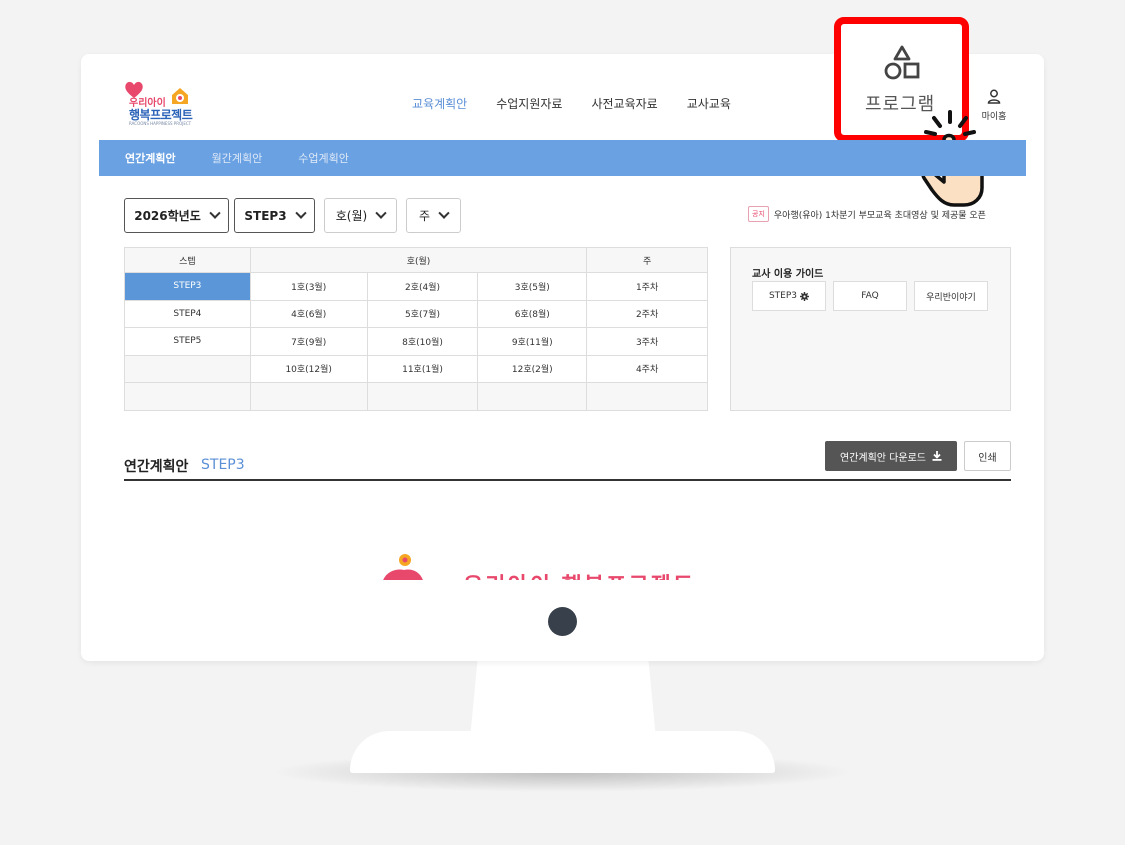  I want to click on table-cell: STEP3, so click(187, 286).